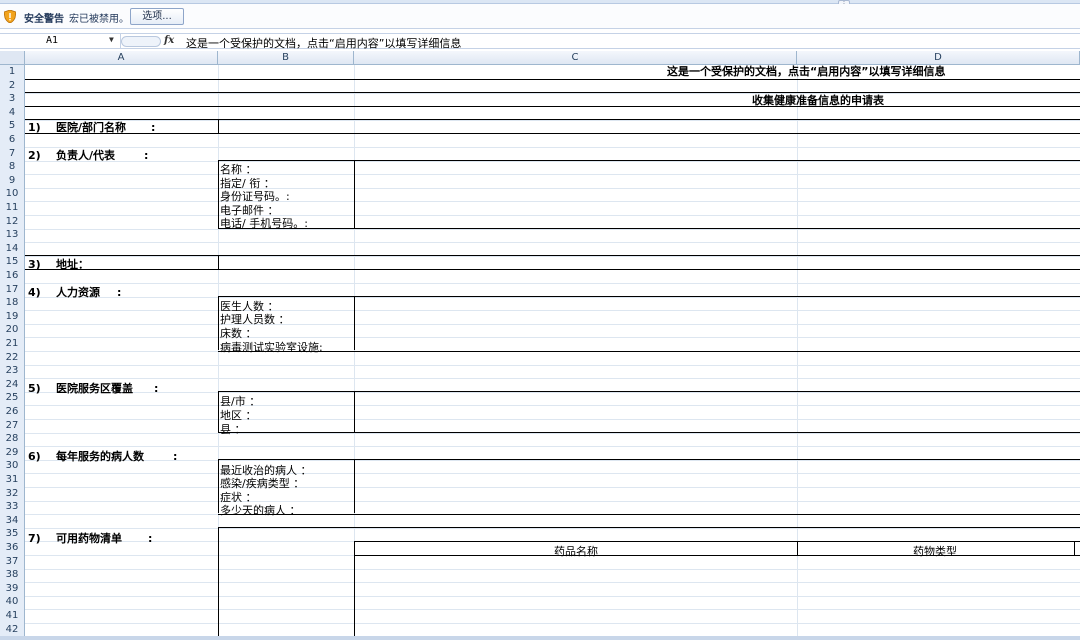 The height and width of the screenshot is (640, 1080). I want to click on shield-warning-icon, so click(10, 16).